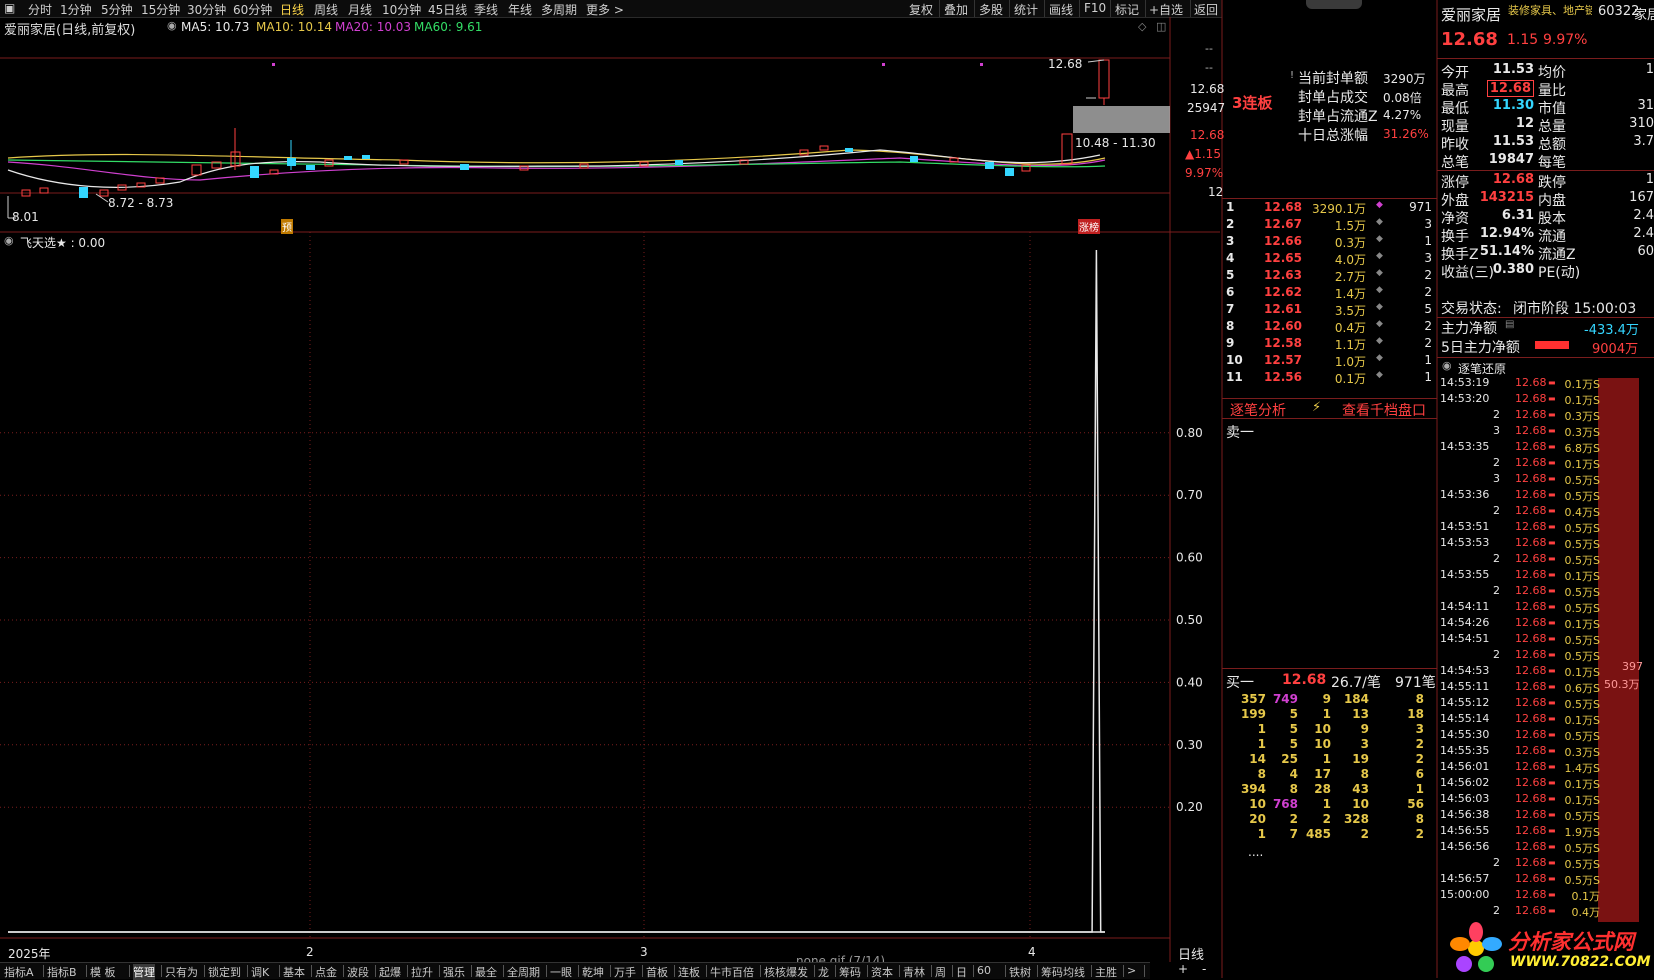 The image size is (1654, 980). What do you see at coordinates (1520, 480) in the screenshot?
I see `tick-row: 3 12.68 ▬ 0.5万S` at bounding box center [1520, 480].